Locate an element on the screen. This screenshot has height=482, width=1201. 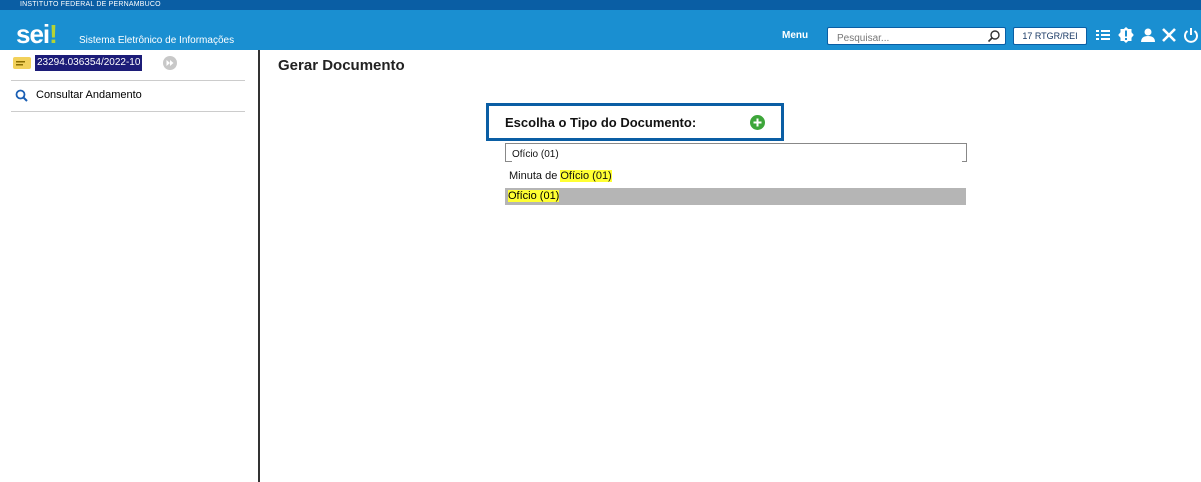
search-input is located at coordinates (907, 38).